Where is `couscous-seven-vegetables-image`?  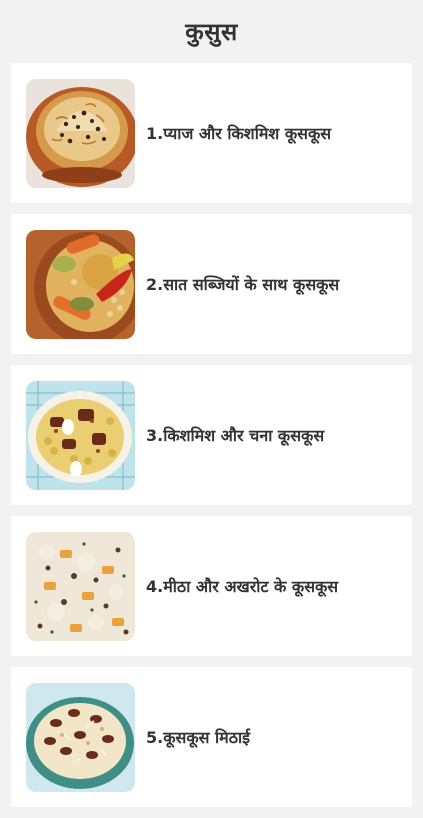 couscous-seven-vegetables-image is located at coordinates (80, 284).